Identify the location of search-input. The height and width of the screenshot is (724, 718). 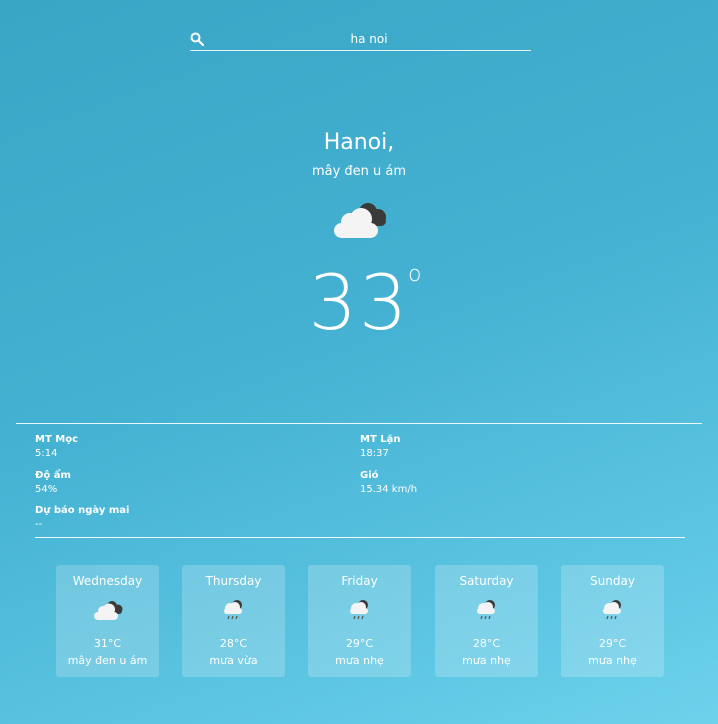
(369, 39).